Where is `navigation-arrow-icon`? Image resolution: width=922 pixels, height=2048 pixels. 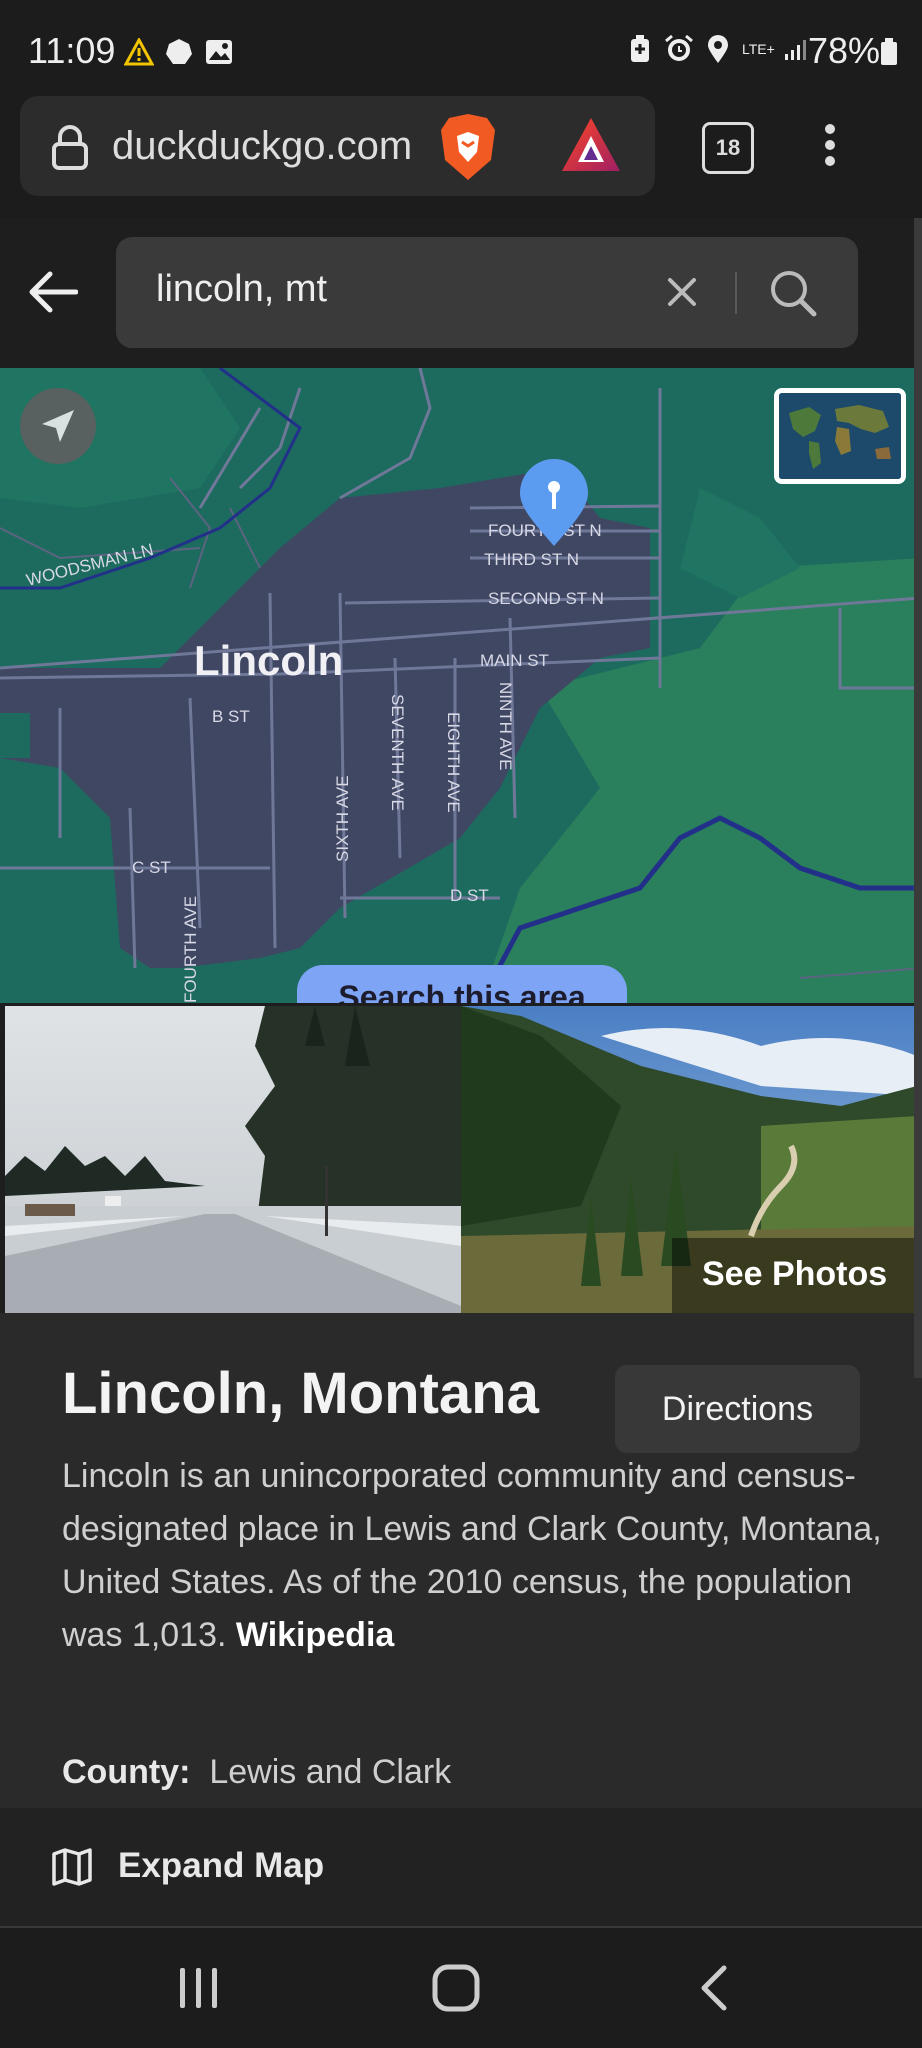
navigation-arrow-icon is located at coordinates (58, 426).